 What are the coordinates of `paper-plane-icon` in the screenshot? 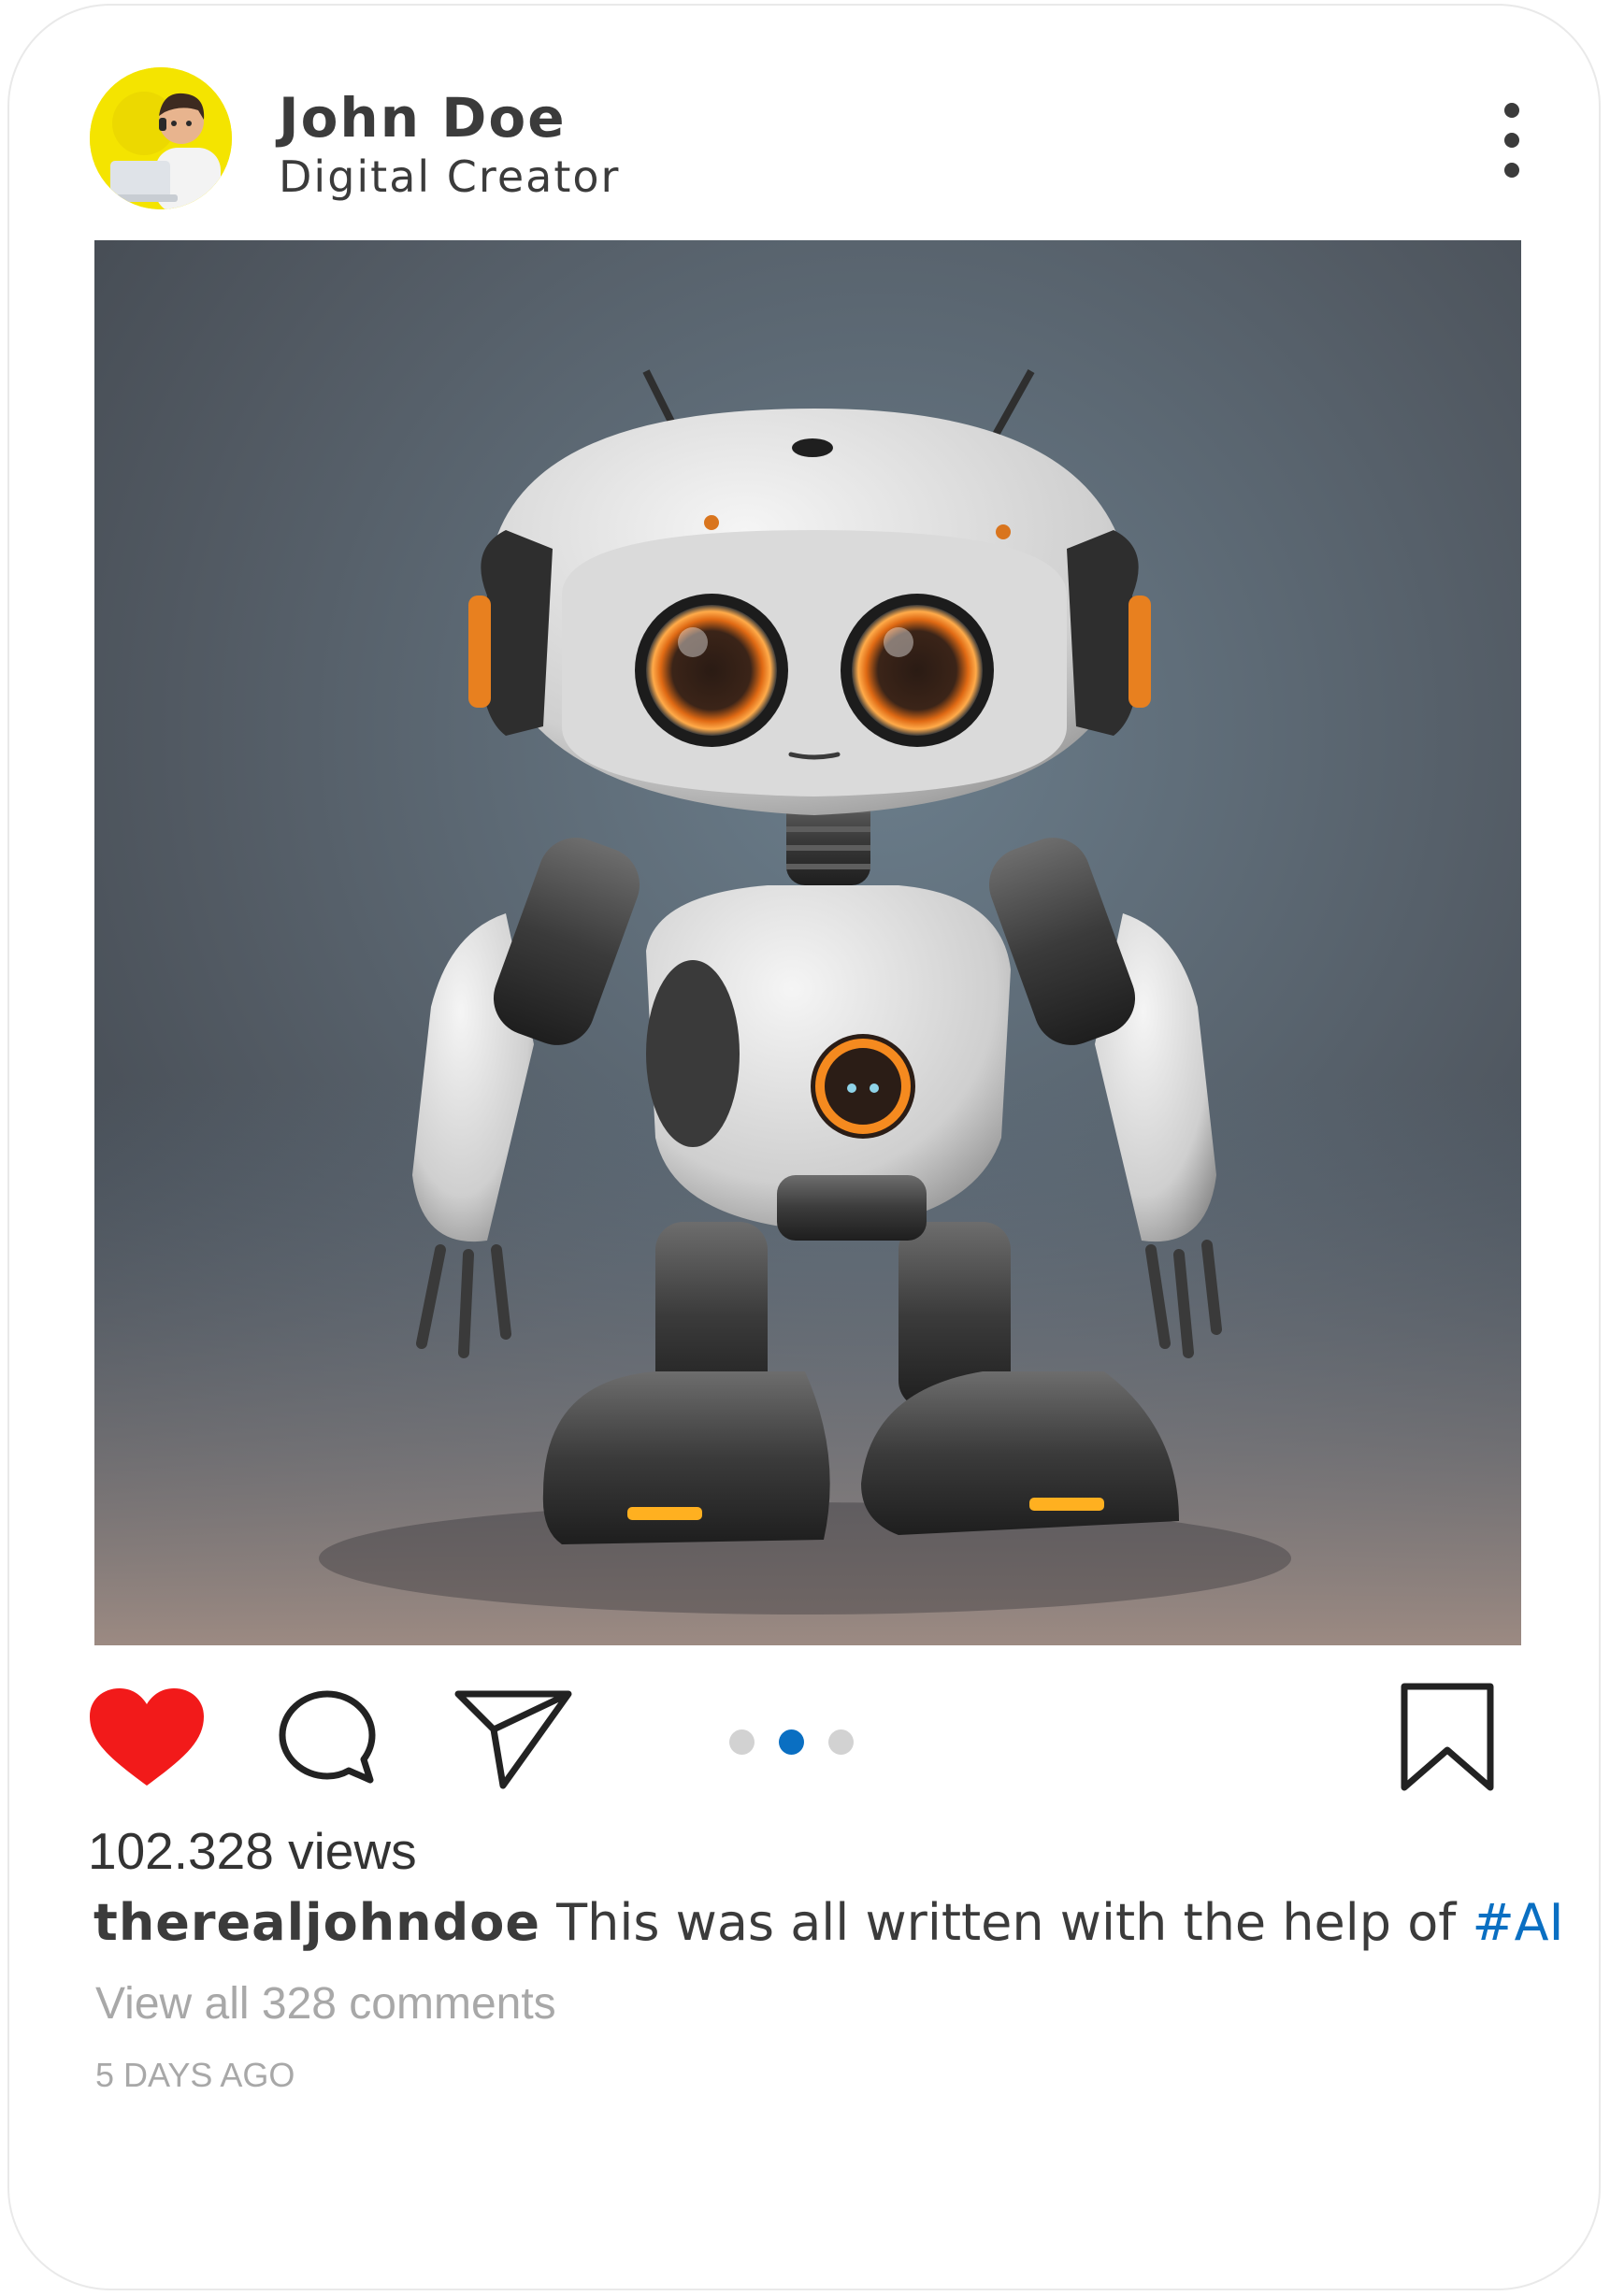 It's located at (513, 1739).